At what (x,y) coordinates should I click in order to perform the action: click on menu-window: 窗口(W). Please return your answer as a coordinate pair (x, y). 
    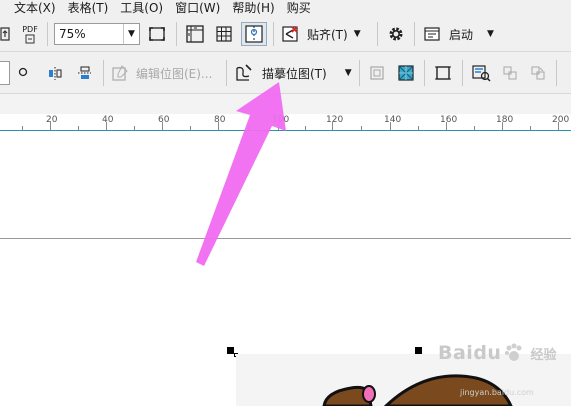
    Looking at the image, I should click on (197, 8).